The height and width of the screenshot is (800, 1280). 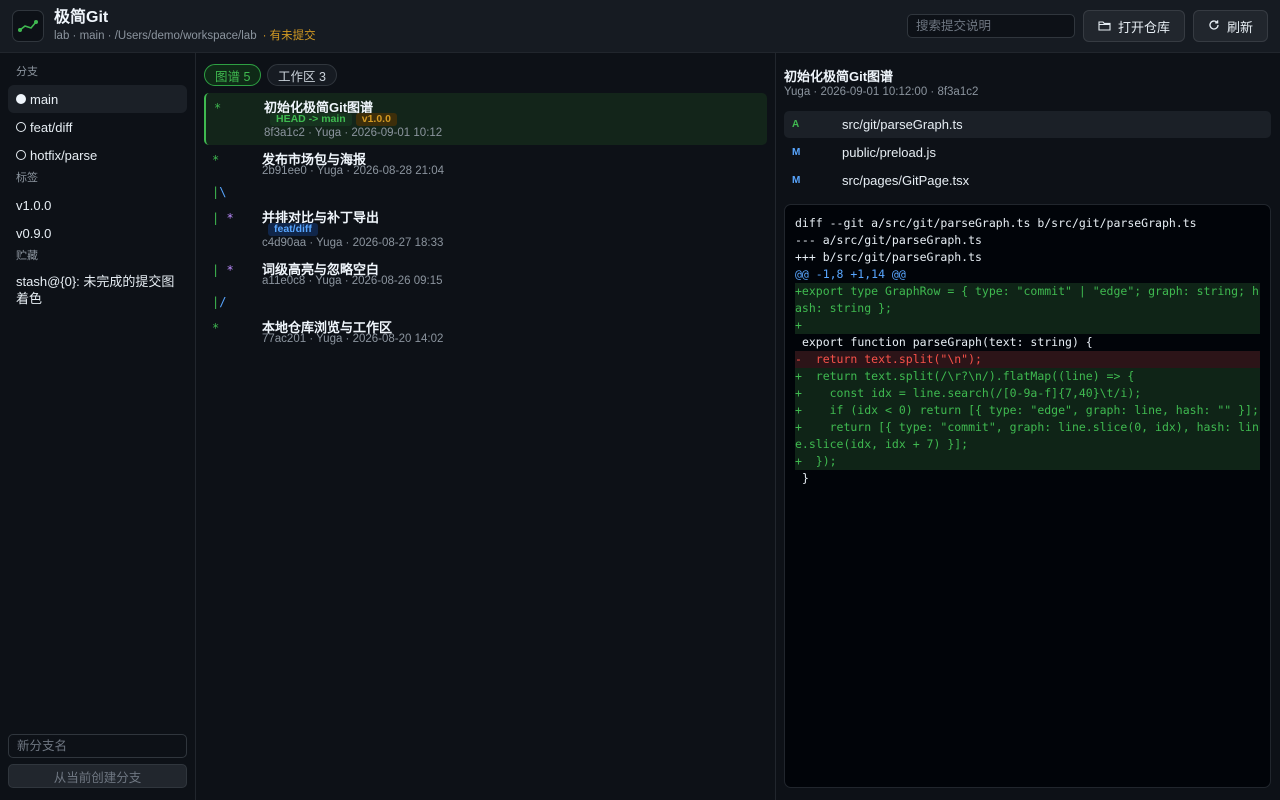 What do you see at coordinates (155, 36) in the screenshot?
I see `repo-path: lab · main · /Users/demo/workspace/lab` at bounding box center [155, 36].